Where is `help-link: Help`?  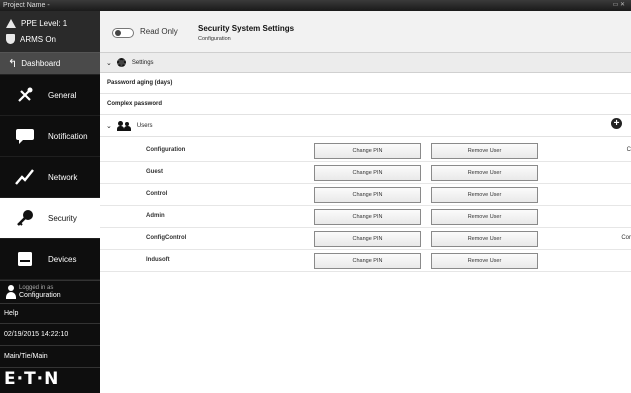 help-link: Help is located at coordinates (50, 314).